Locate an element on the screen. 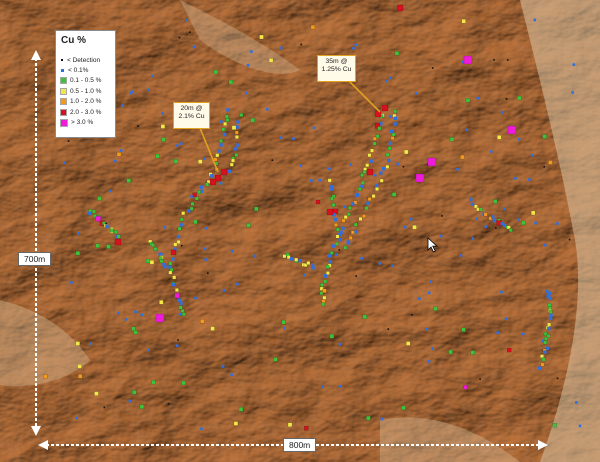 This screenshot has height=462, width=600. callout-leader-line is located at coordinates (209, 150).